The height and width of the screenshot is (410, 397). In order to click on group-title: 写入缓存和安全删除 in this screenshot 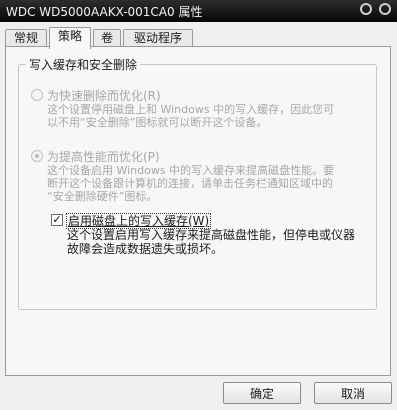, I will do `click(83, 64)`.